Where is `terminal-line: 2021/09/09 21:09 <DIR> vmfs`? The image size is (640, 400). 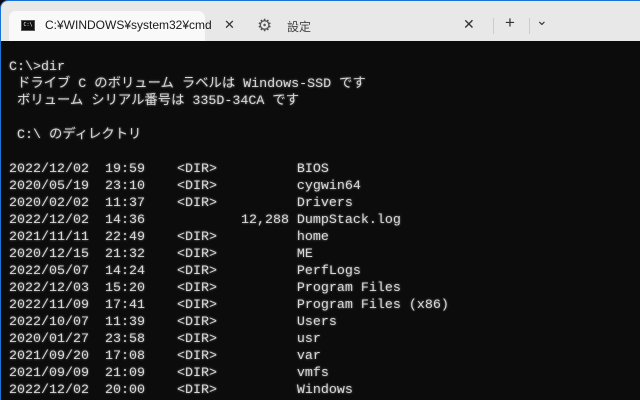
terminal-line: 2021/09/09 21:09 <DIR> vmfs is located at coordinates (169, 373).